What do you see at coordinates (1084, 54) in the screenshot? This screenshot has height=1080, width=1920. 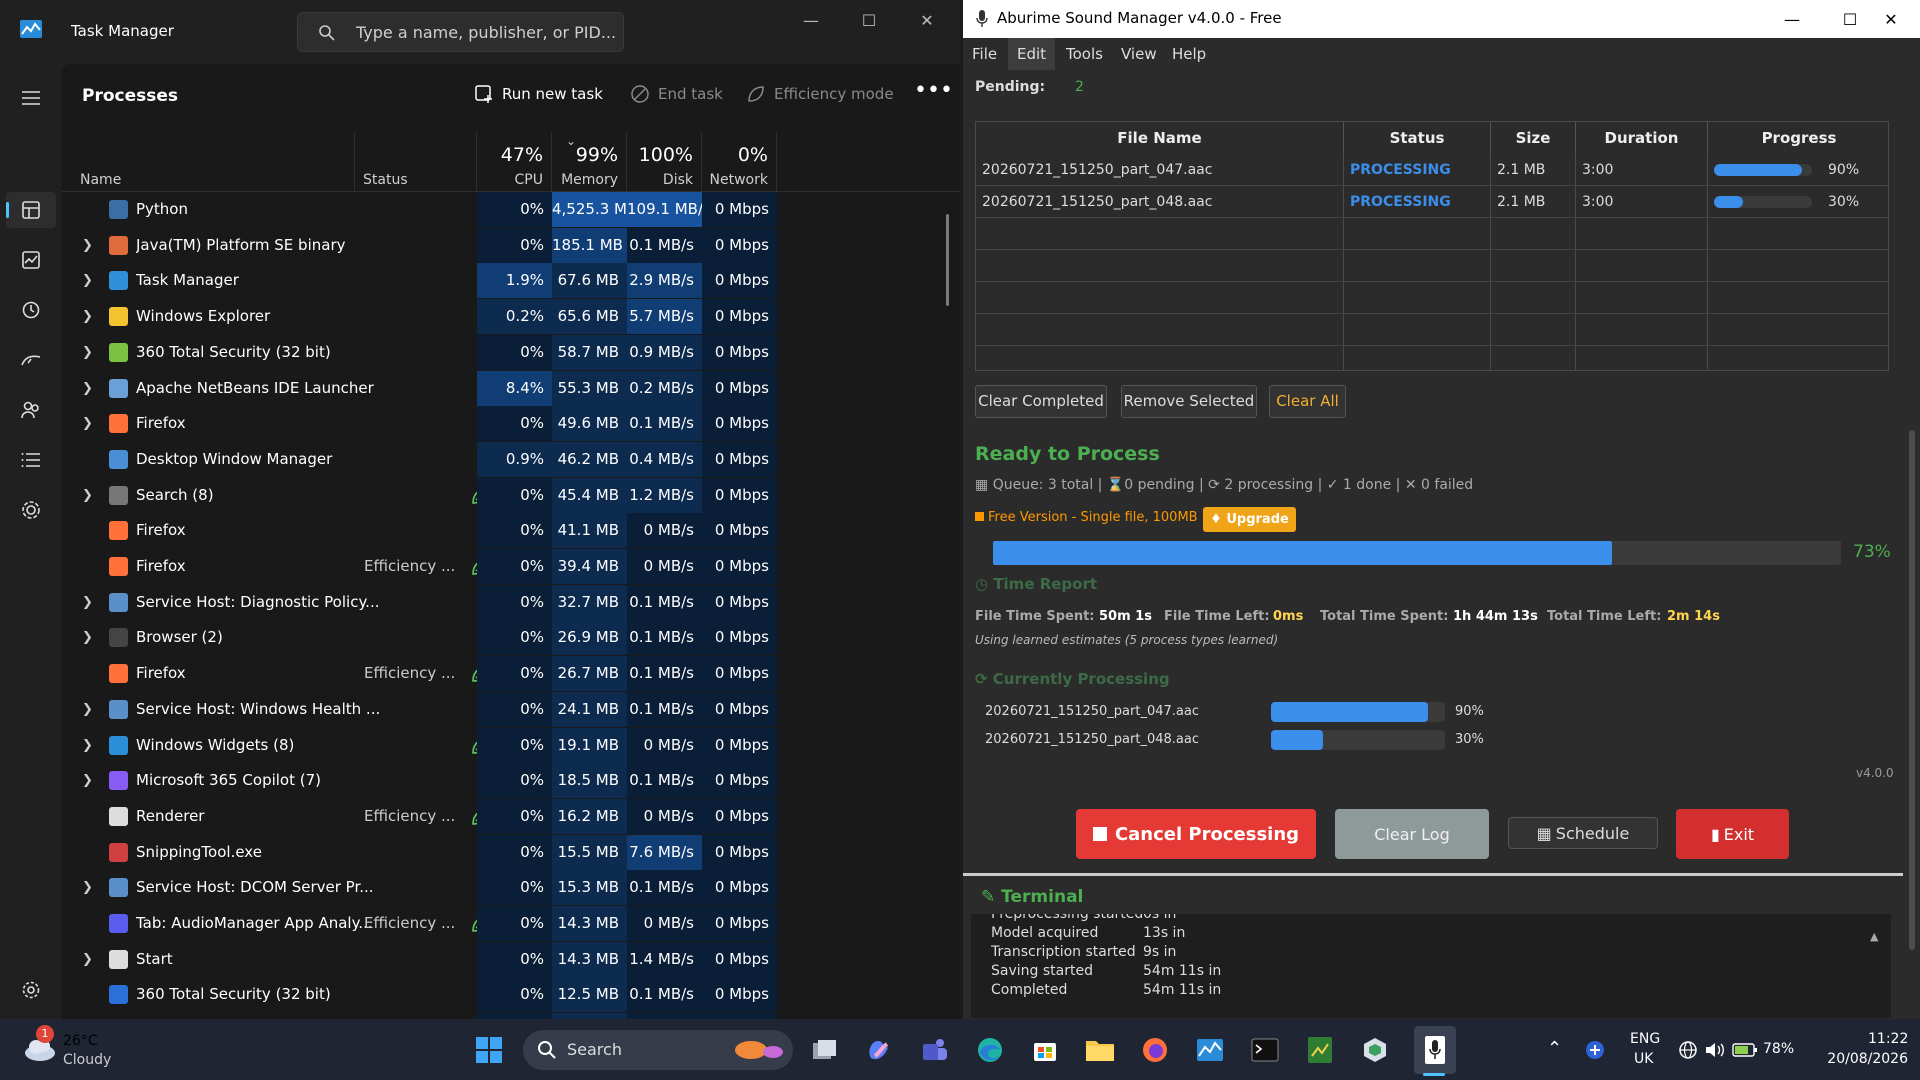 I see `menu-tools: Tools` at bounding box center [1084, 54].